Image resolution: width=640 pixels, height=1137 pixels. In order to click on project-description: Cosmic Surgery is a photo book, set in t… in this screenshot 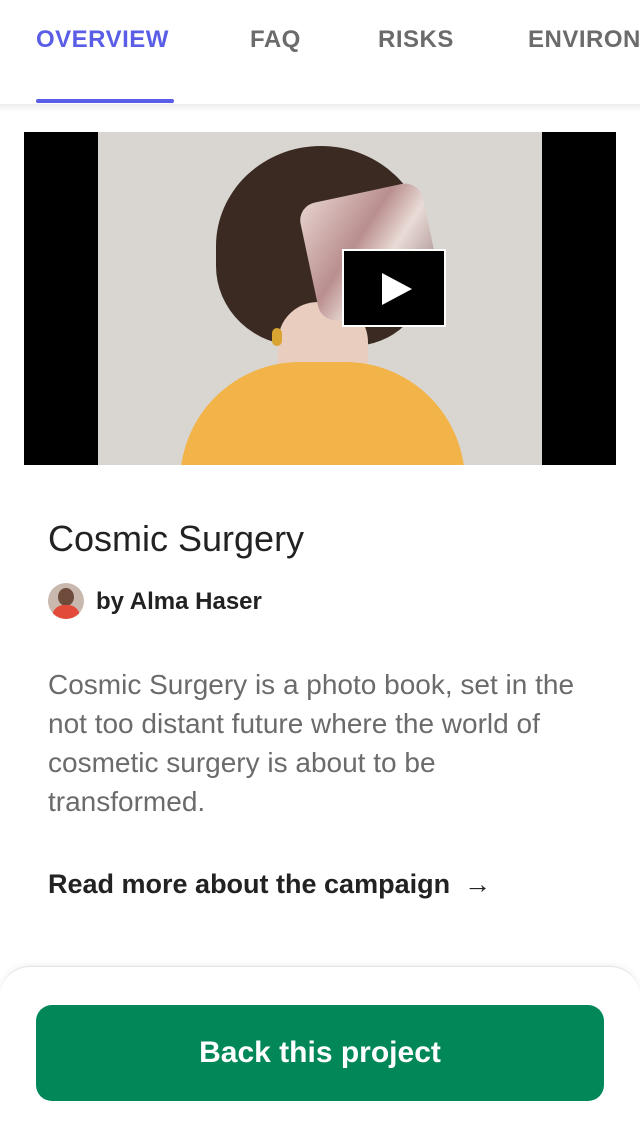, I will do `click(311, 743)`.